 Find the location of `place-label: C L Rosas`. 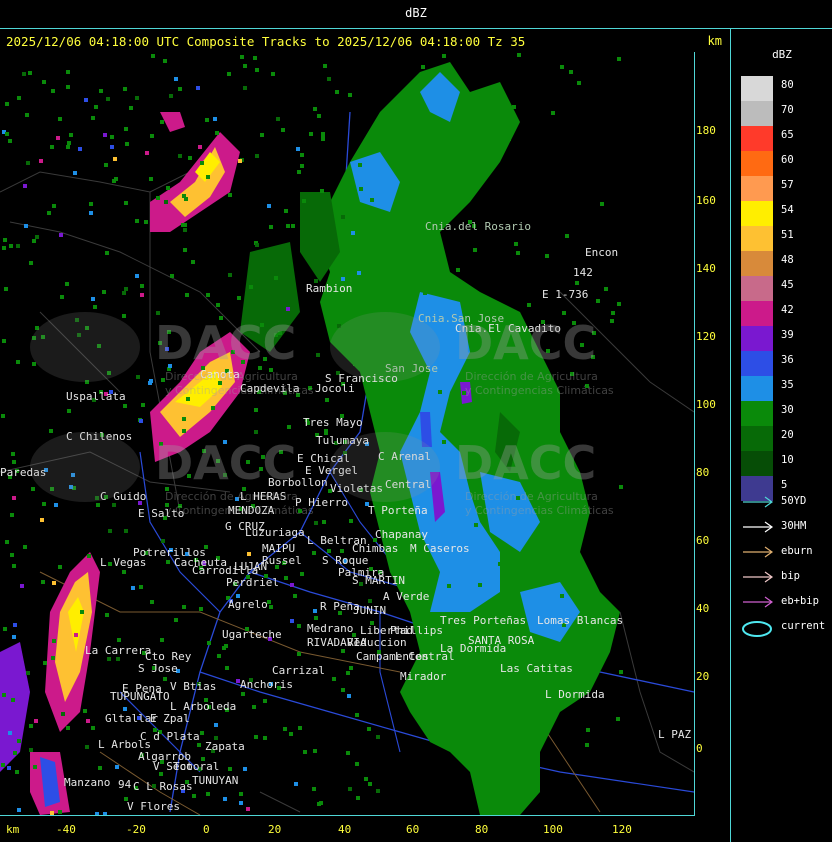

place-label: C L Rosas is located at coordinates (163, 786).